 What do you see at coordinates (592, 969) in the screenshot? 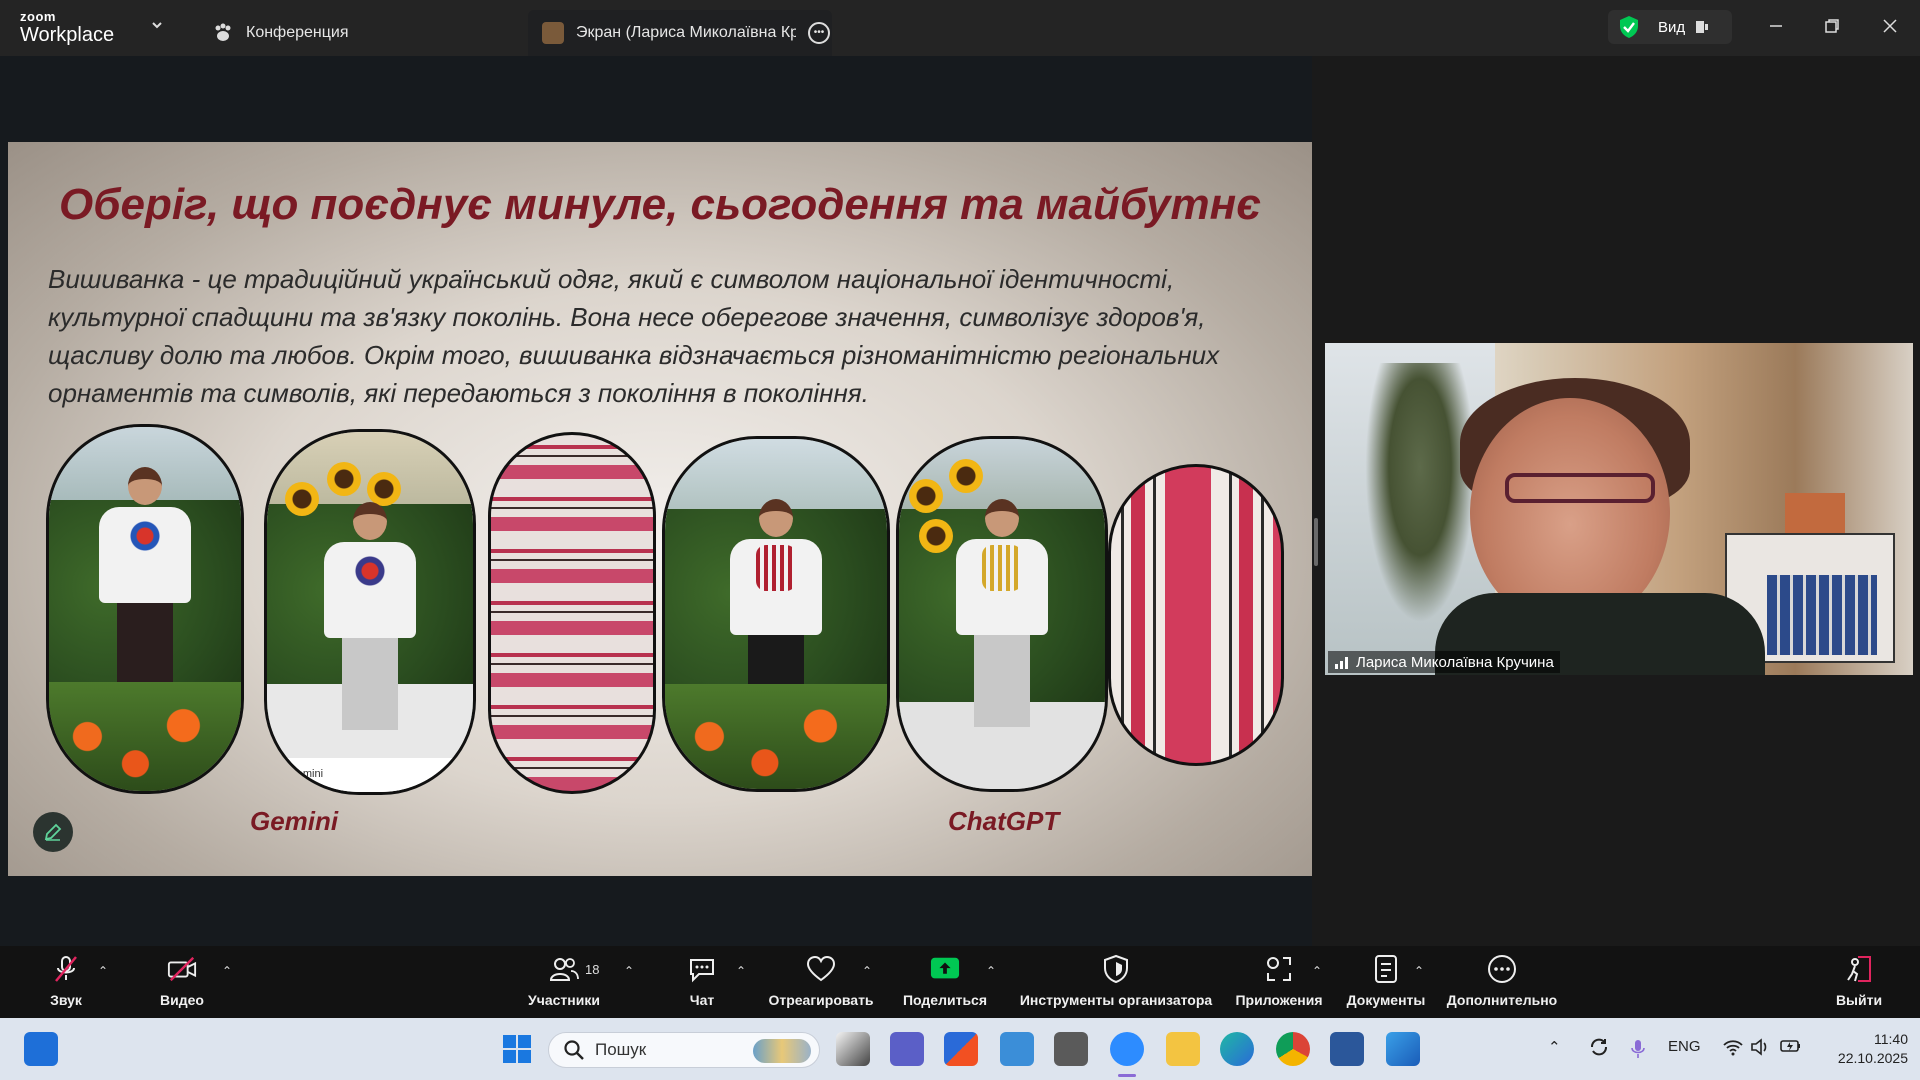
I see `participants-count: 18` at bounding box center [592, 969].